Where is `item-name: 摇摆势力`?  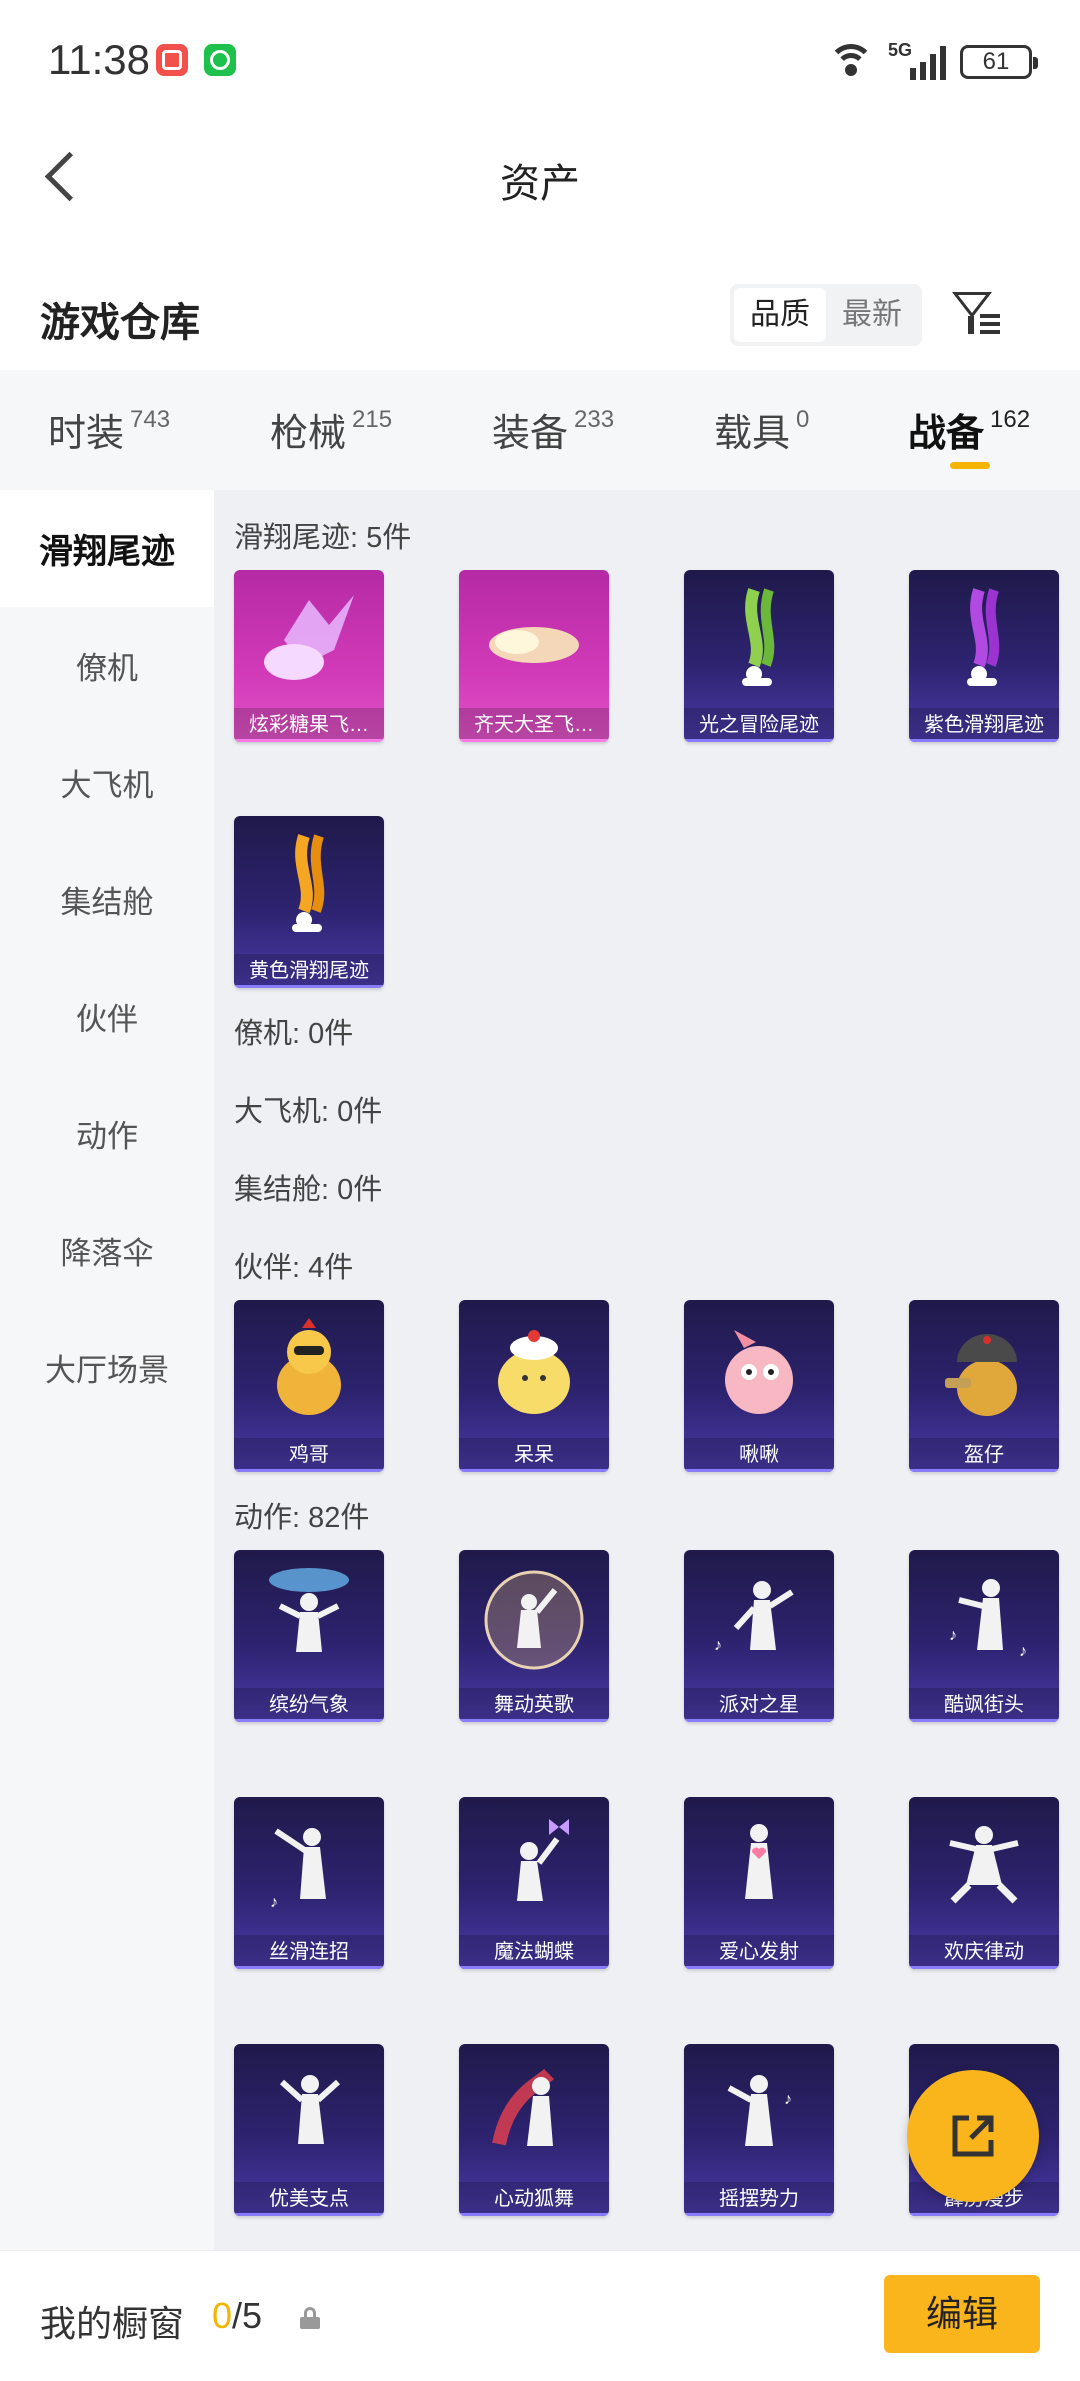 item-name: 摇摆势力 is located at coordinates (759, 2199).